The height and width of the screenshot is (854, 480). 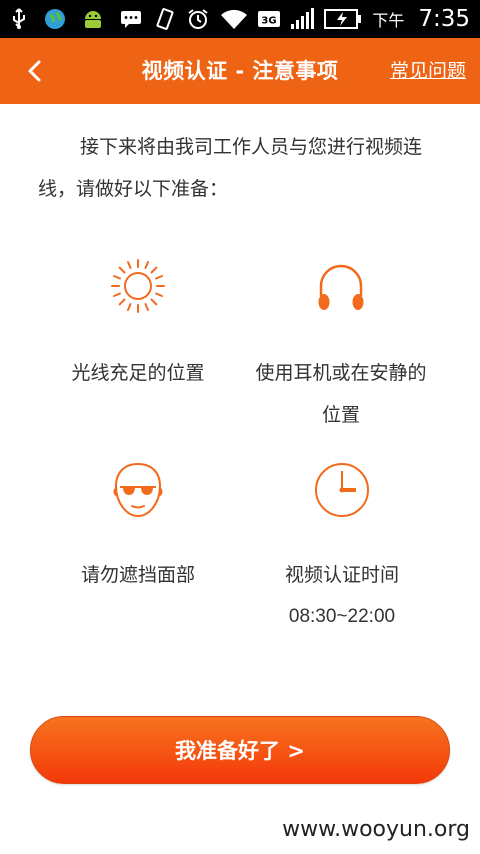 What do you see at coordinates (138, 490) in the screenshot?
I see `face-sunglasses-icon` at bounding box center [138, 490].